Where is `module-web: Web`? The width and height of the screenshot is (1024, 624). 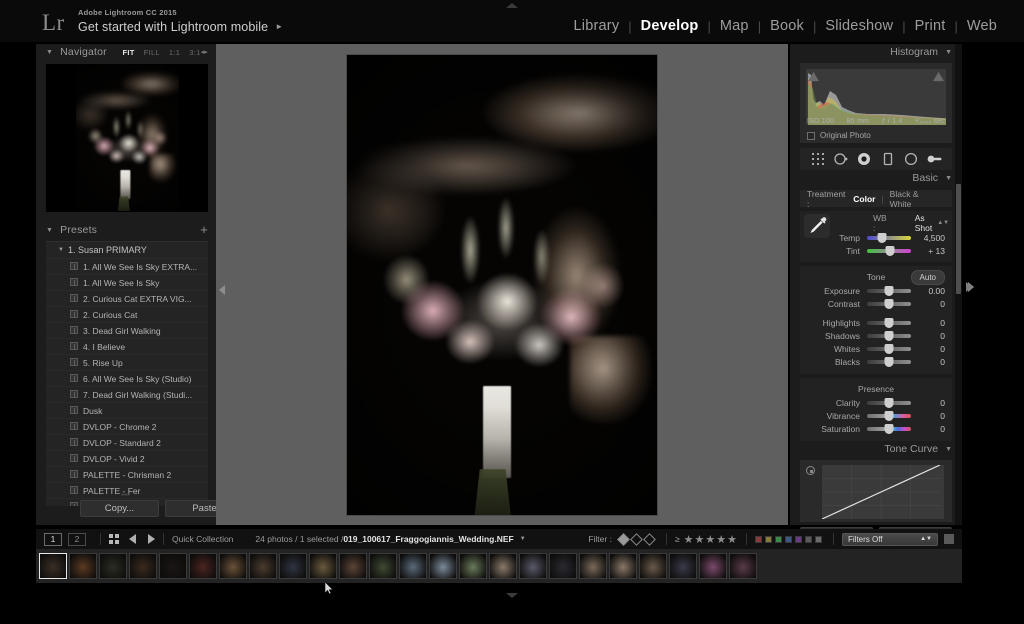 module-web: Web is located at coordinates (982, 26).